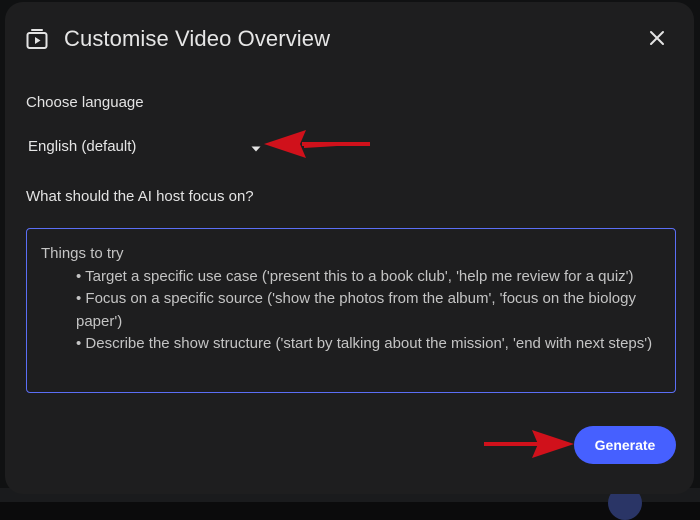 The image size is (700, 520). I want to click on focus-label: What should the AI host focus on?, so click(140, 196).